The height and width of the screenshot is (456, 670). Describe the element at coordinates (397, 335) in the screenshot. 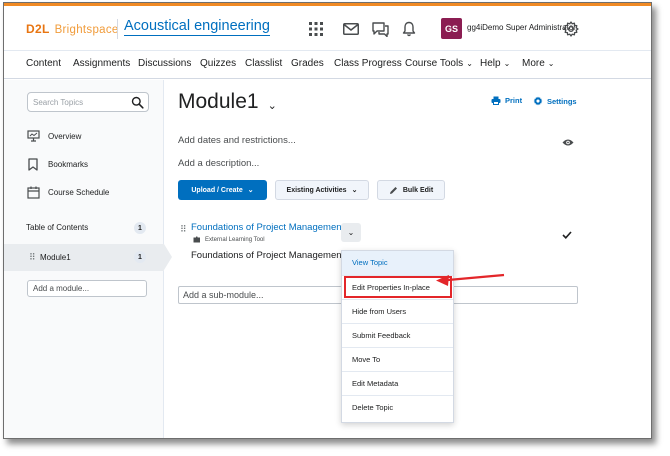

I see `menu-item-submit-feedback: Submit Feedback` at that location.